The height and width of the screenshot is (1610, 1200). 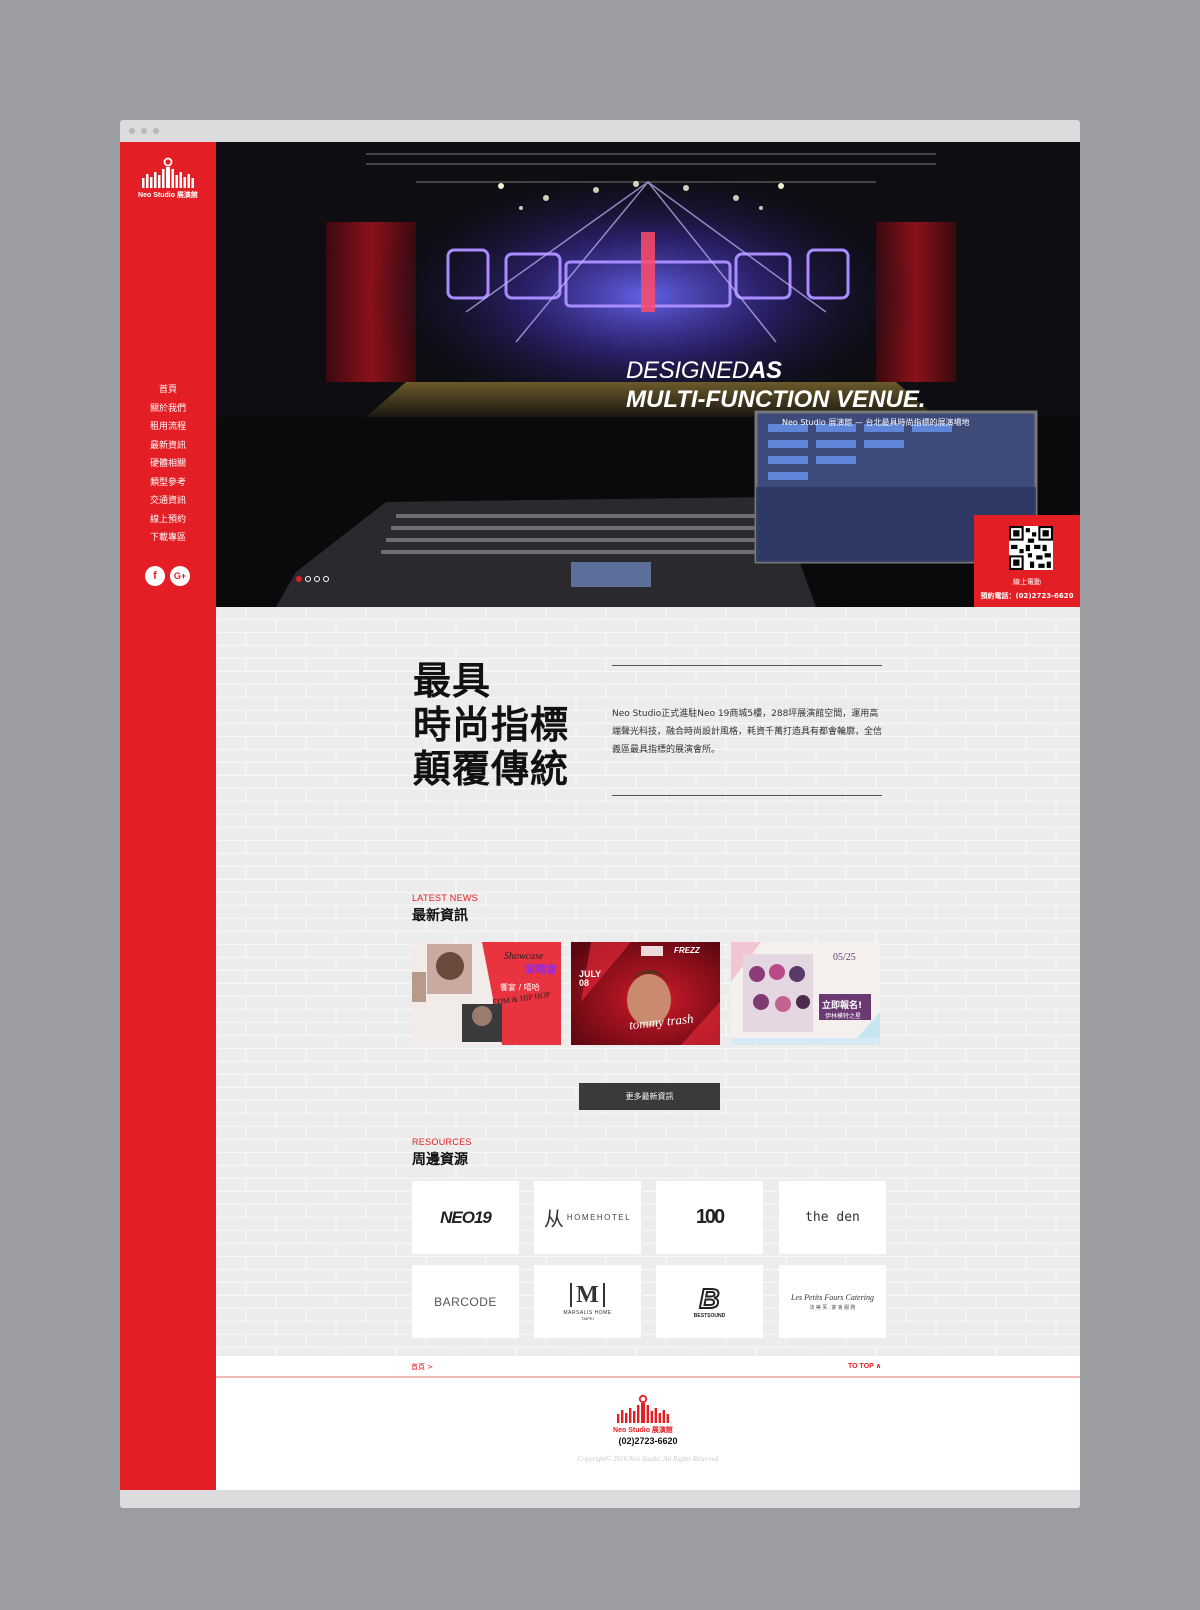 What do you see at coordinates (776, 399) in the screenshot?
I see `hero-headline-line2: MULTI-FUNCTION VENUE.` at bounding box center [776, 399].